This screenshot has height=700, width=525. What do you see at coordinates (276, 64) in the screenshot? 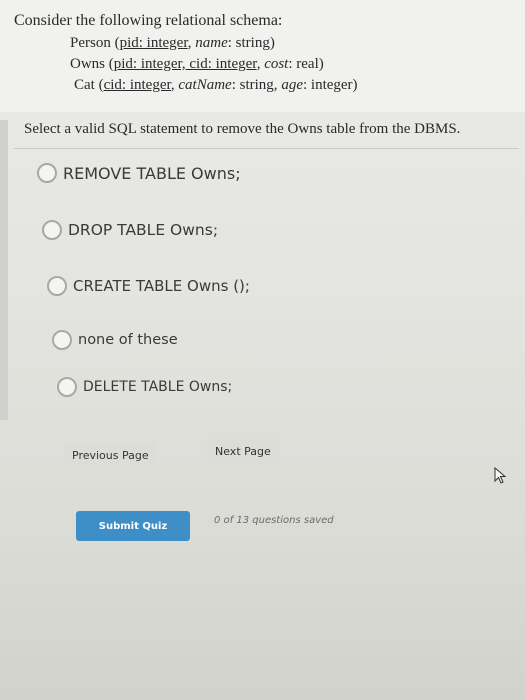
I see `schema-owns-attr: cost` at bounding box center [276, 64].